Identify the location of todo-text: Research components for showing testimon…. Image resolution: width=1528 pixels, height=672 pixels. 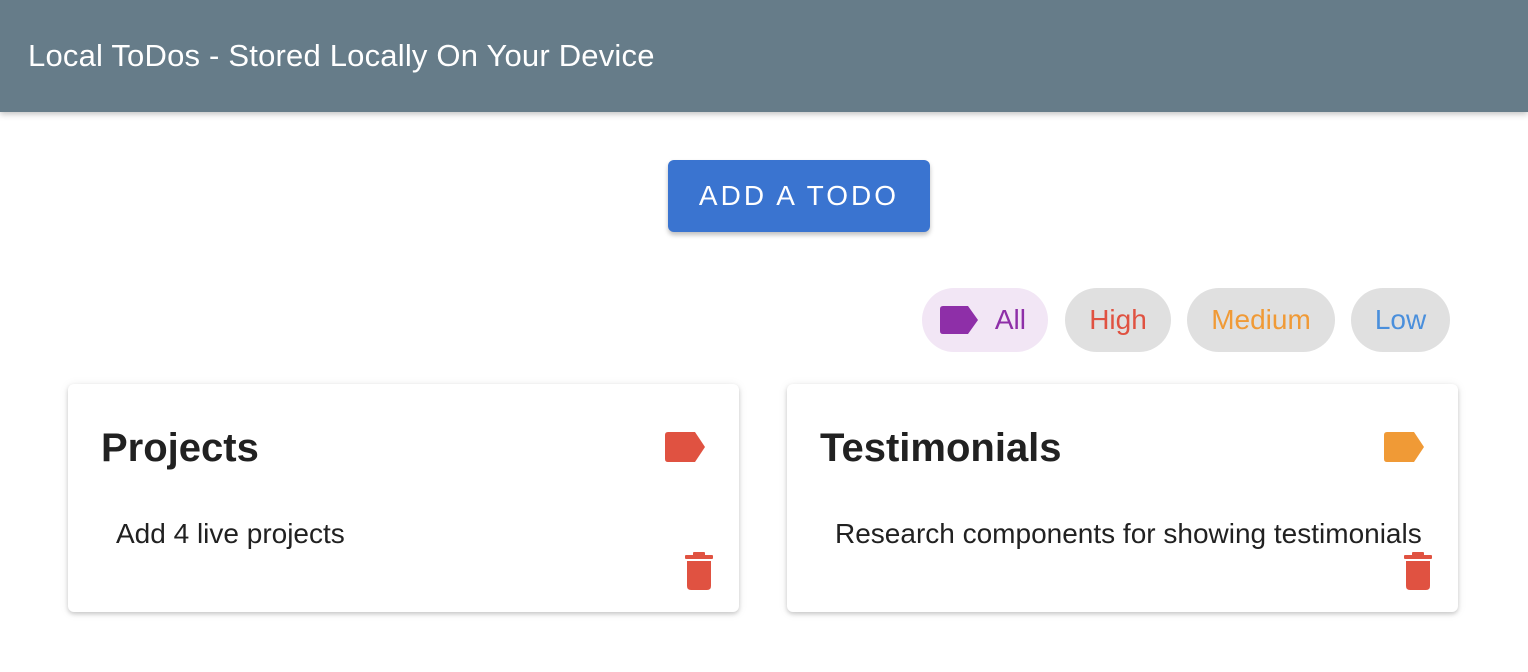
(1128, 533).